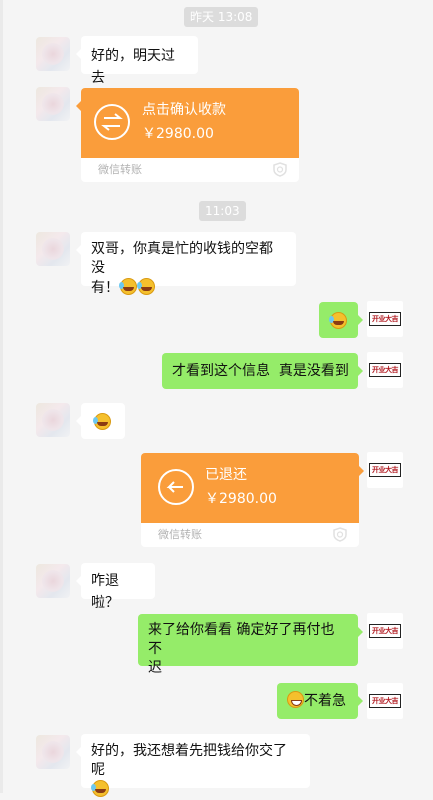  Describe the element at coordinates (105, 288) in the screenshot. I see `message-text: 有！` at that location.